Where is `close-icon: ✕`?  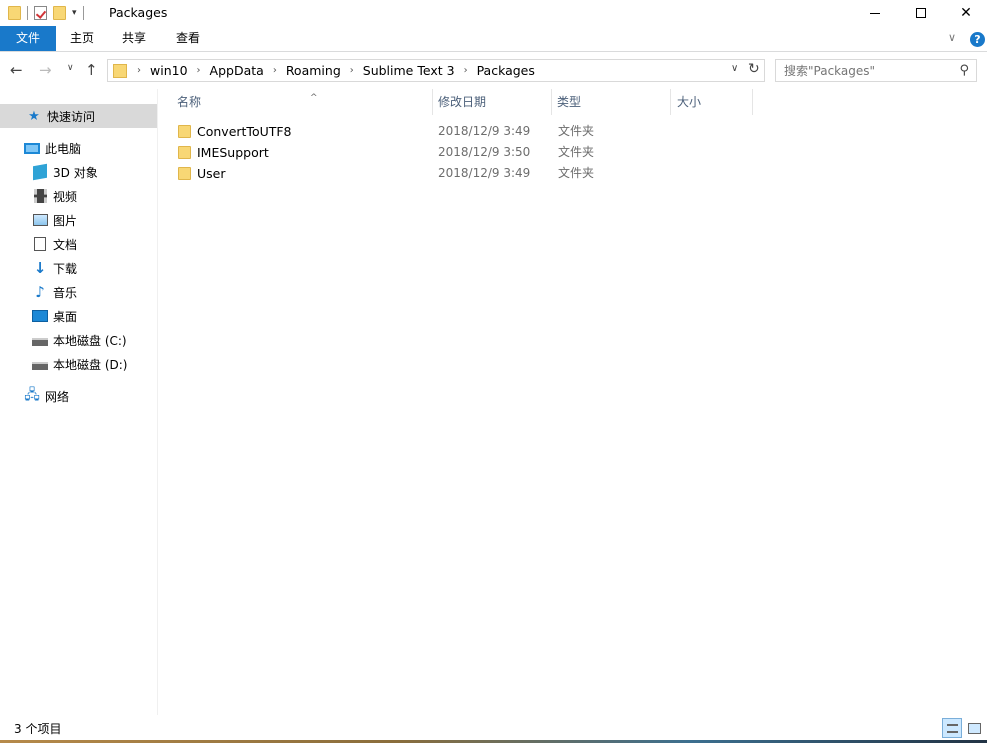
close-icon: ✕ is located at coordinates (966, 13).